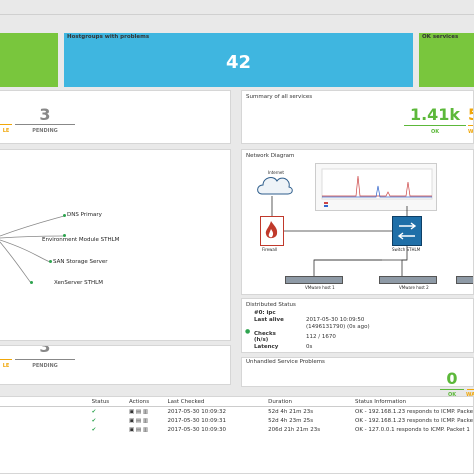 This screenshot has height=474, width=474. What do you see at coordinates (196, 429) in the screenshot?
I see `row-last-checked: 2017-05-30 10:09:30` at bounding box center [196, 429].